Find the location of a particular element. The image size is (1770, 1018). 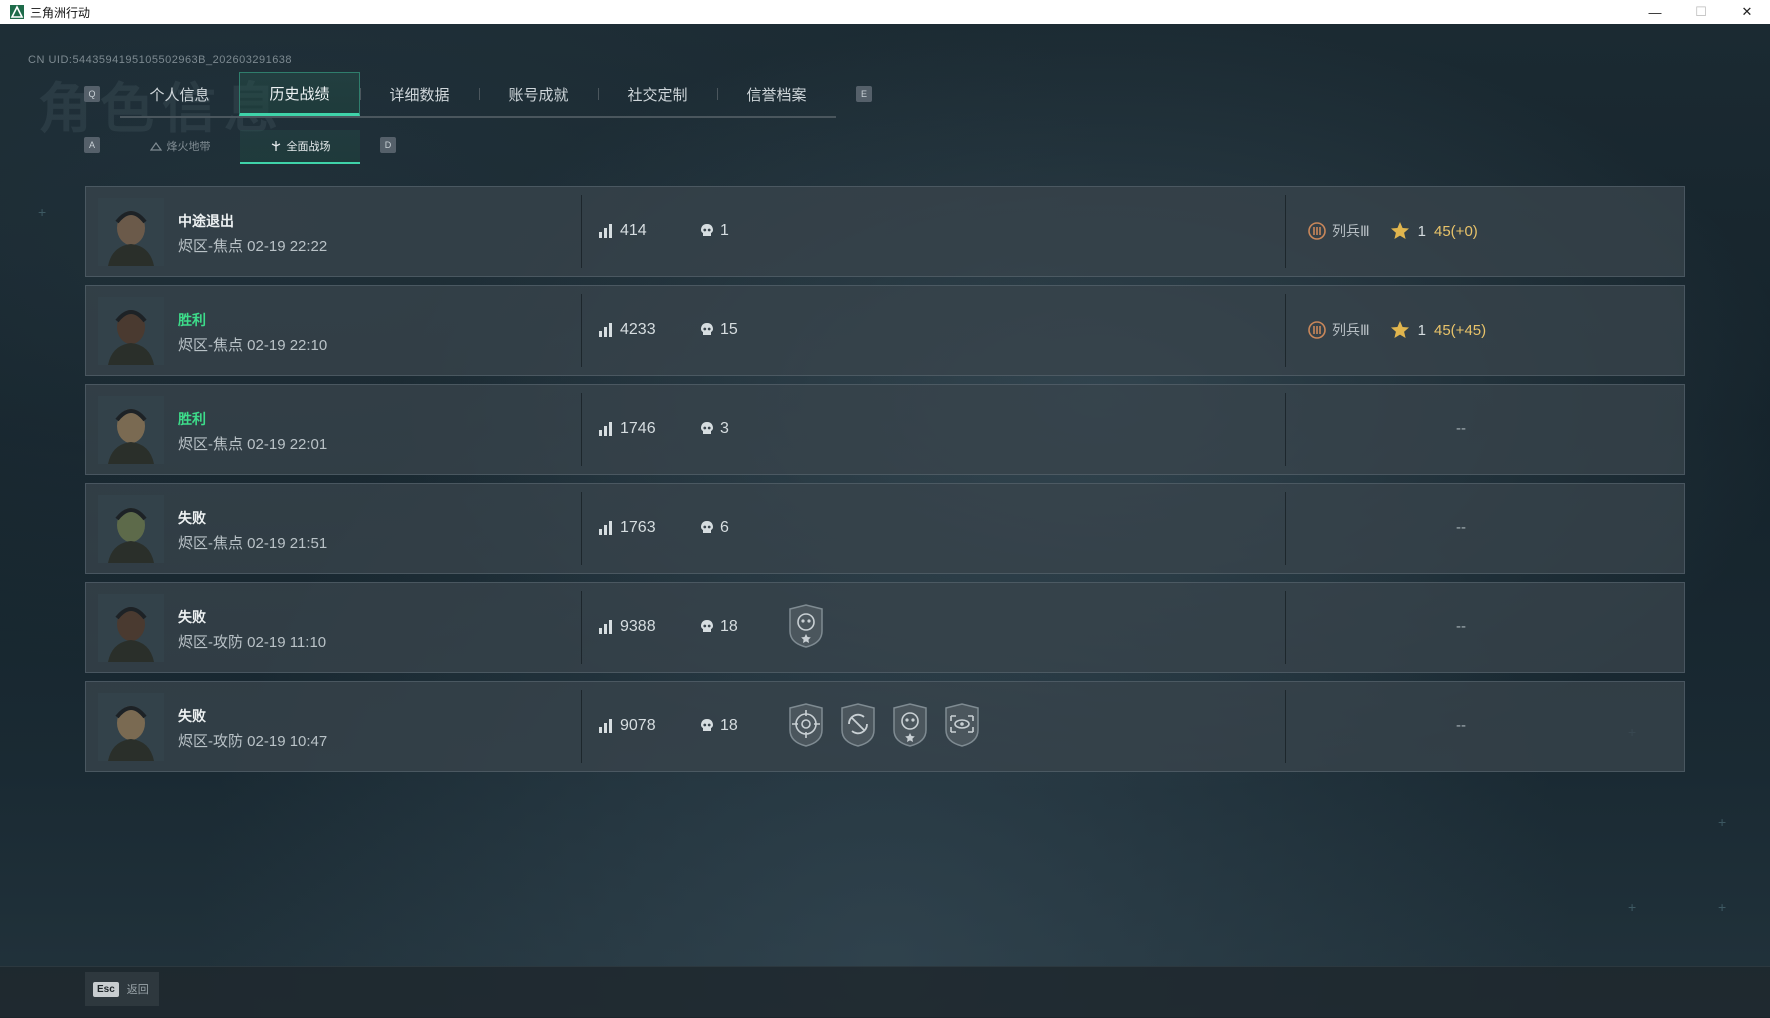

match-row: 失败 烬区-攻防 02-19 11:10 9388 18 -- is located at coordinates (885, 627).